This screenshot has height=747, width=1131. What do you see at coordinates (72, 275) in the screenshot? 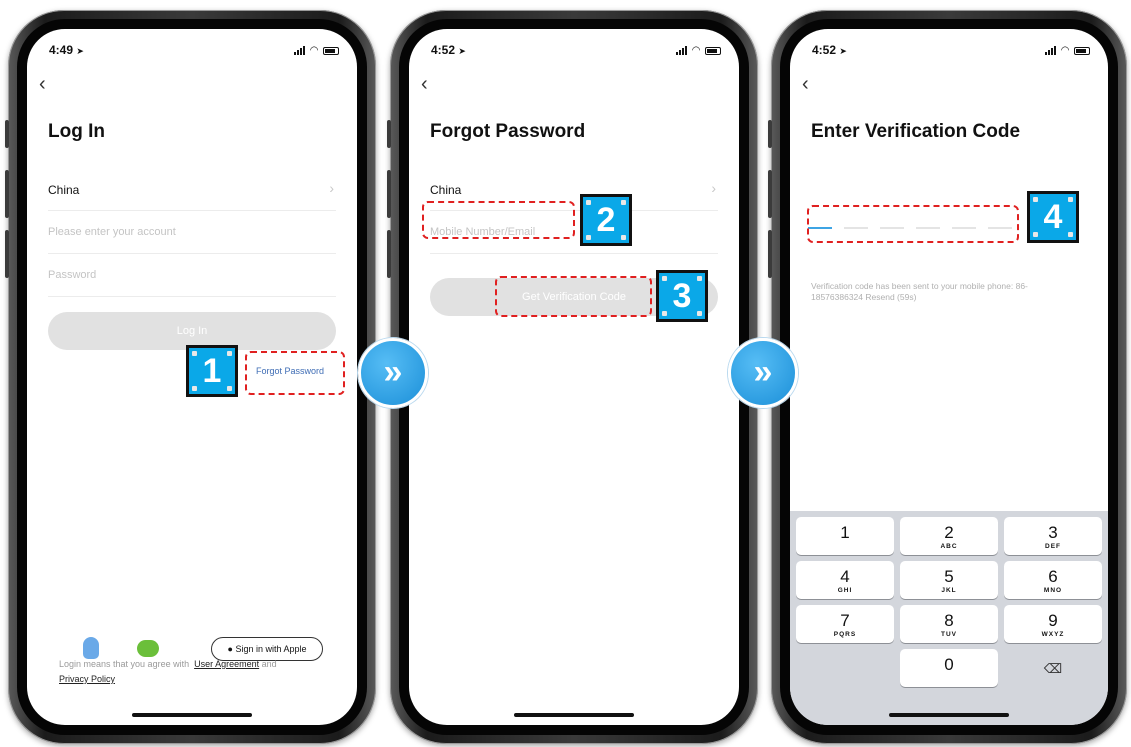
I see `password-placeholder: Password` at bounding box center [72, 275].